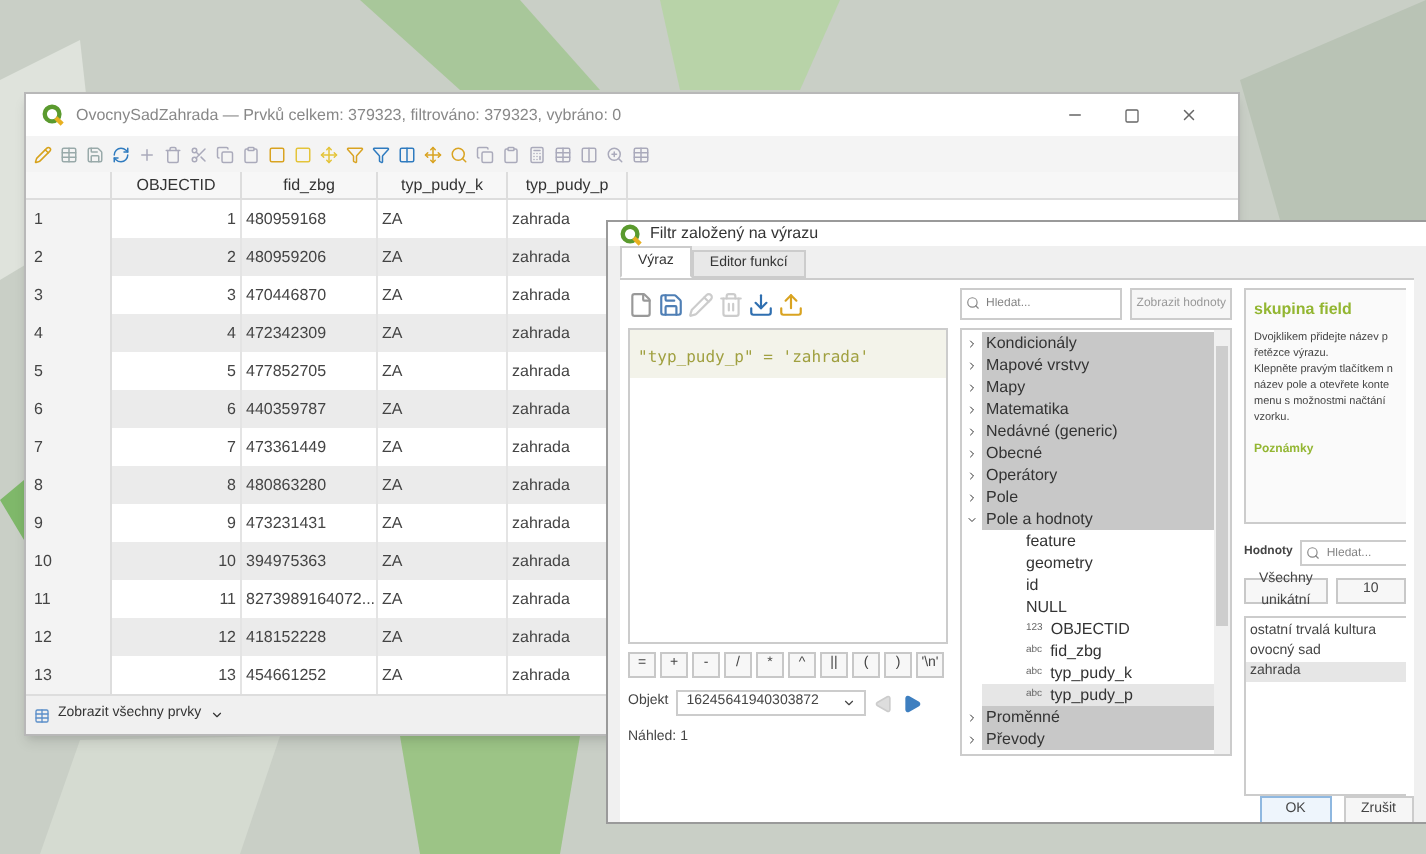  Describe the element at coordinates (1038, 365) in the screenshot. I see `tree-item-label: Mapové vrstvy` at that location.